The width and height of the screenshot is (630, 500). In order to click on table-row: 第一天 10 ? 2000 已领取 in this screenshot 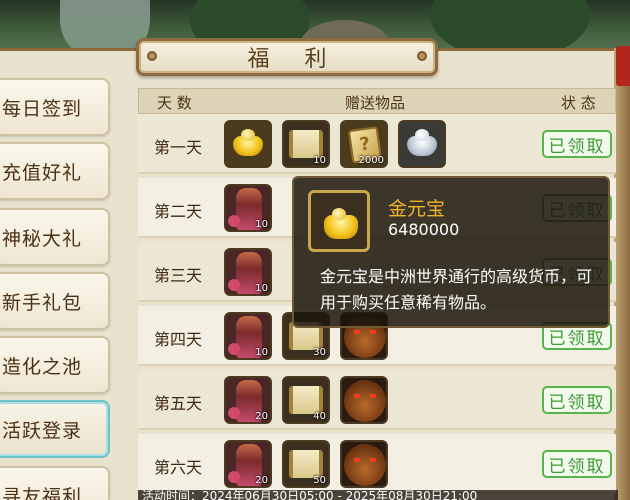, I will do `click(377, 144)`.